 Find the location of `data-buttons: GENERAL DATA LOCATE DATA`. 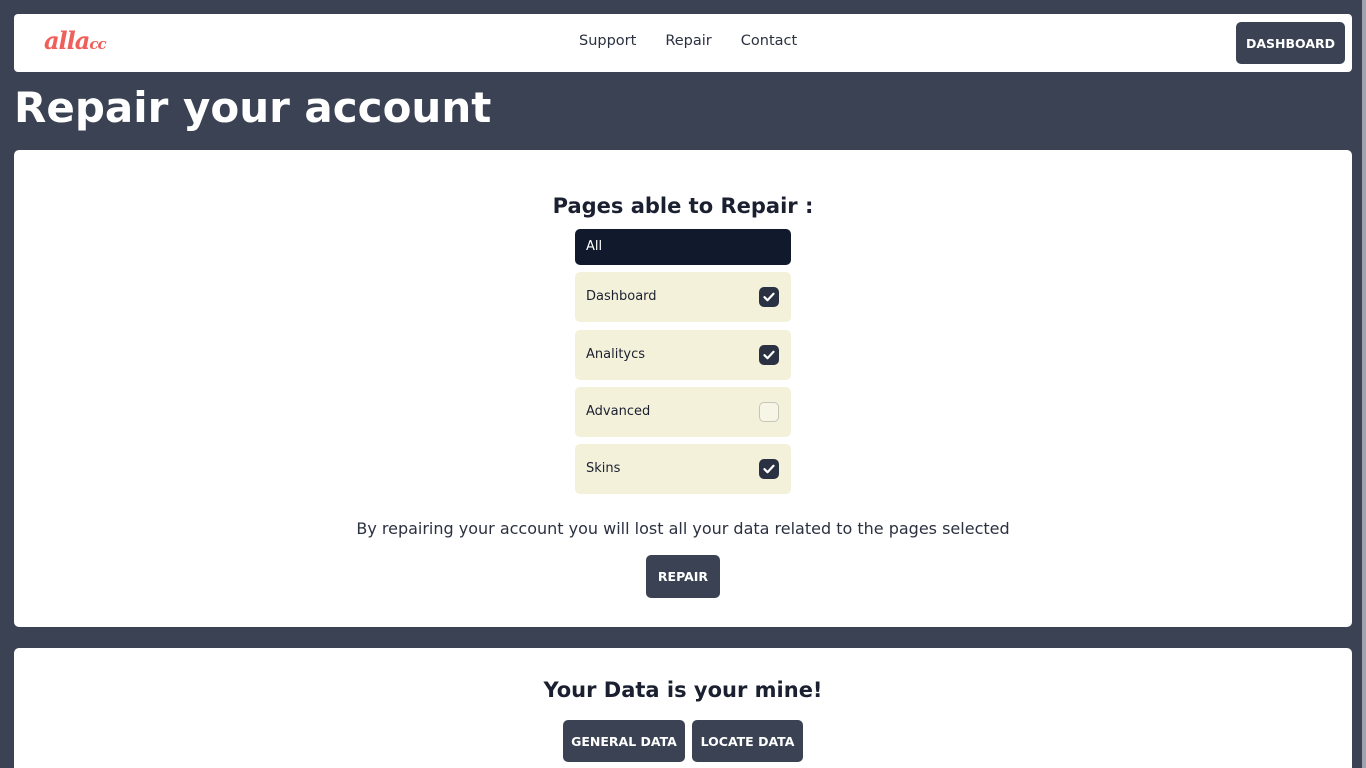

data-buttons: GENERAL DATA LOCATE DATA is located at coordinates (683, 741).